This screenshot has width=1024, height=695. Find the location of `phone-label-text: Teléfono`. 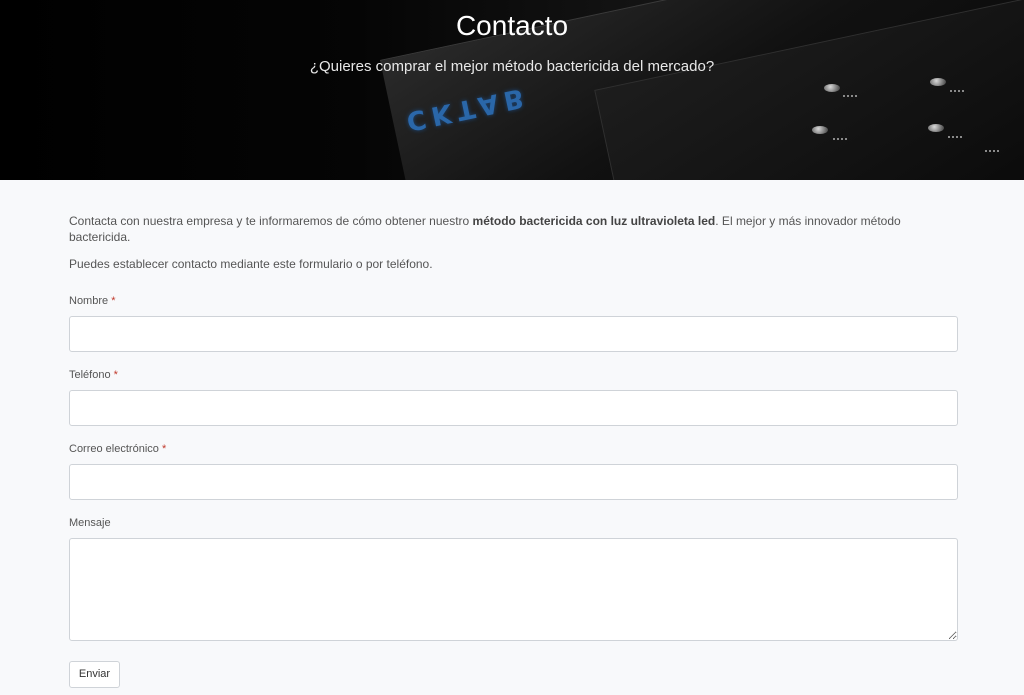

phone-label-text: Teléfono is located at coordinates (90, 375).